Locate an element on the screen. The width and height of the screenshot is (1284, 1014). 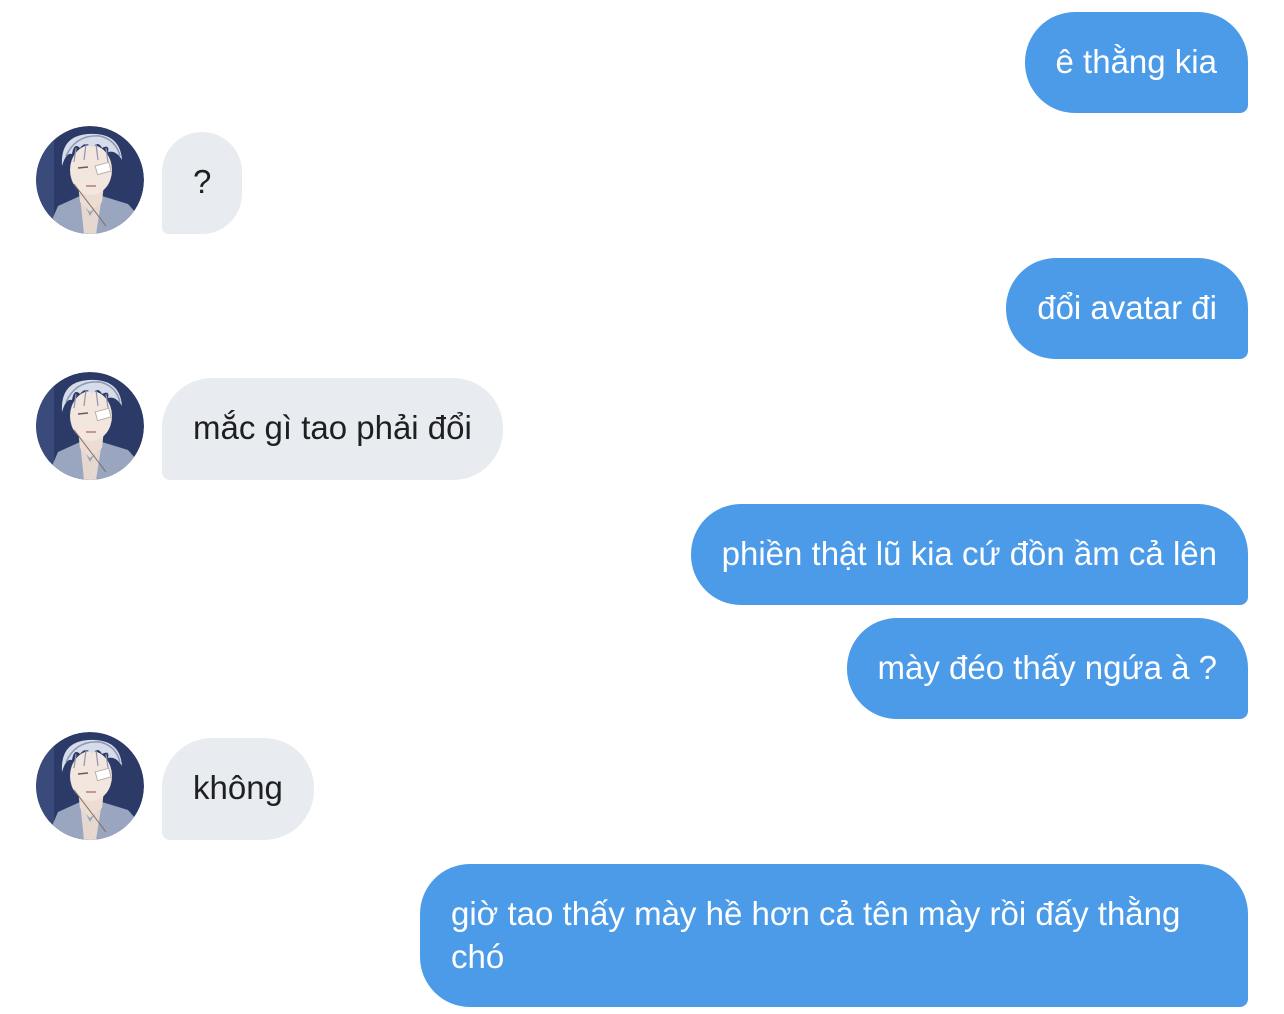
received-message-bubble: không is located at coordinates (238, 789).